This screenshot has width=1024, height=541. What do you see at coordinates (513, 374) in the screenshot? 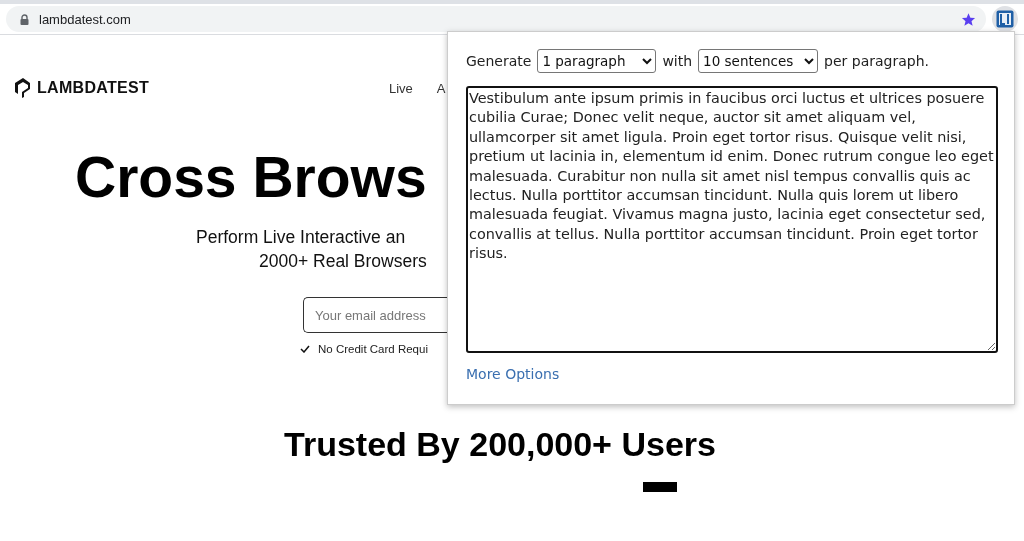
I see `more-options-link: More Options` at bounding box center [513, 374].